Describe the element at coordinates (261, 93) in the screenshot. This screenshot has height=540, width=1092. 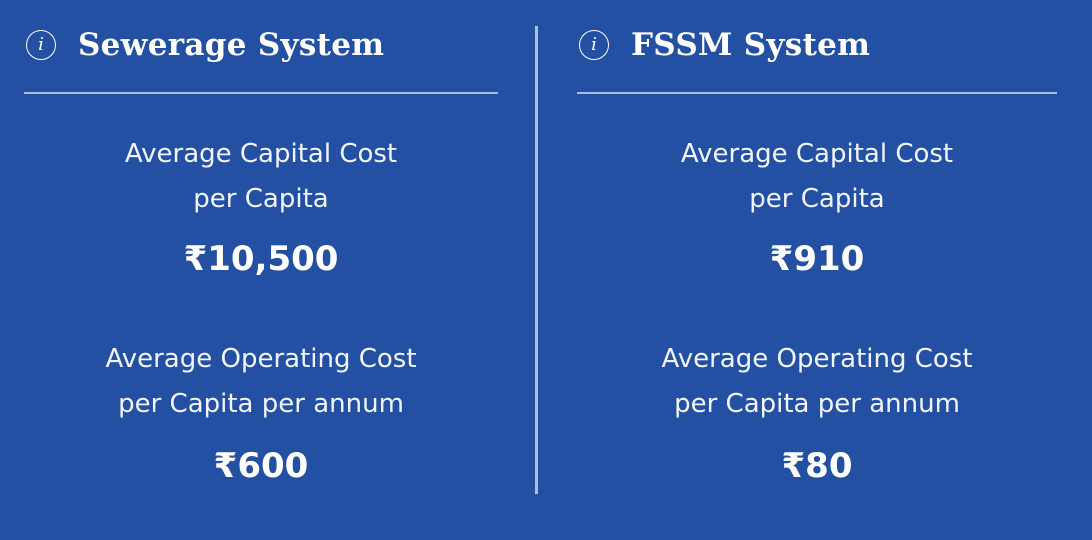
I see `sewerage-header-rule` at that location.